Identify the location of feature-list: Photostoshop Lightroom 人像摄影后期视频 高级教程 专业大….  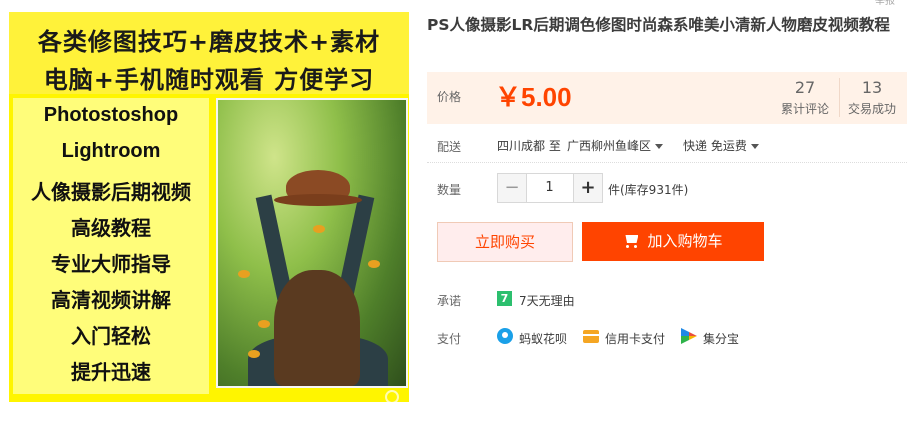
(111, 246).